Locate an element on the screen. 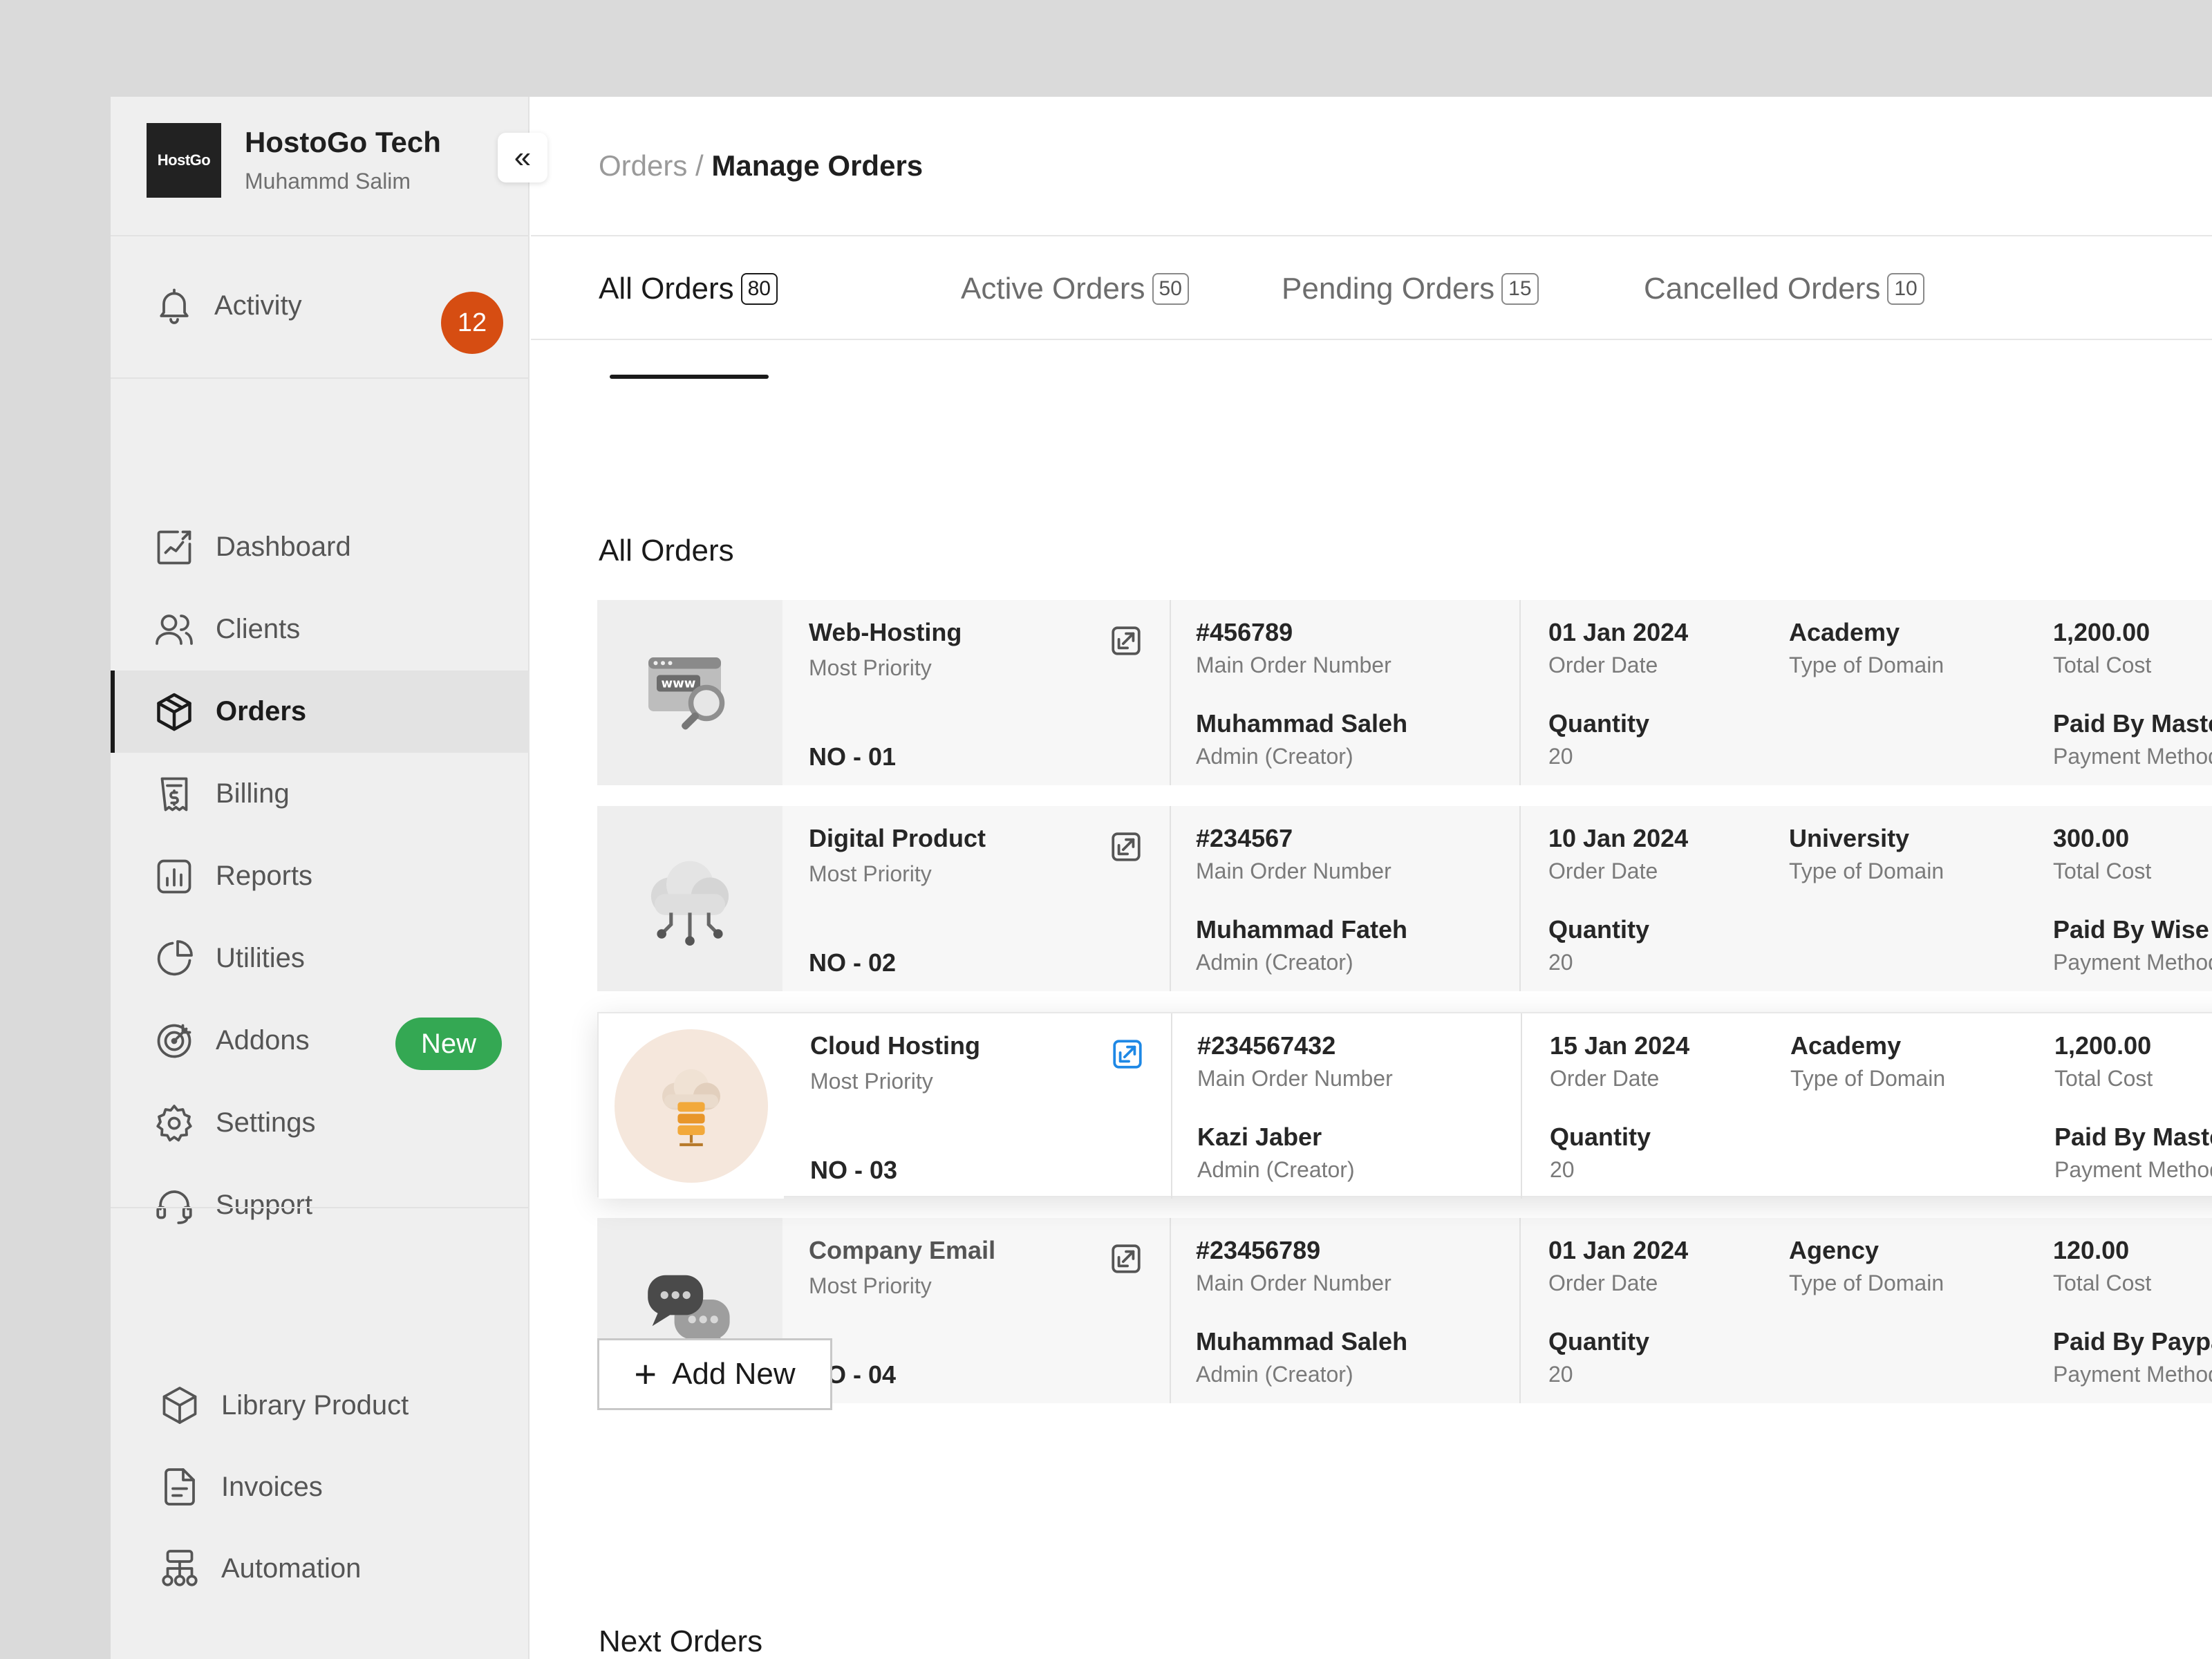 The width and height of the screenshot is (2212, 1659). payment-cell: Paid By Paypal Payment Method is located at coordinates (2132, 1357).